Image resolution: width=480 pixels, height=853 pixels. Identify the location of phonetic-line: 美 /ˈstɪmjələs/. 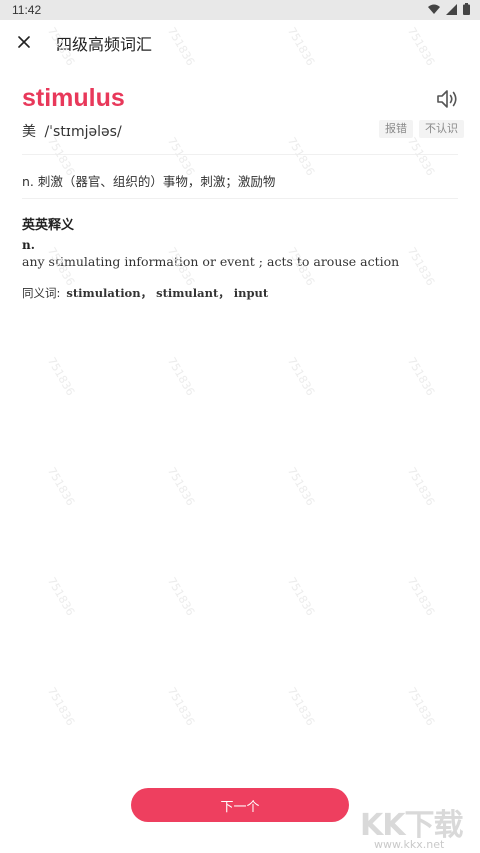
(72, 131).